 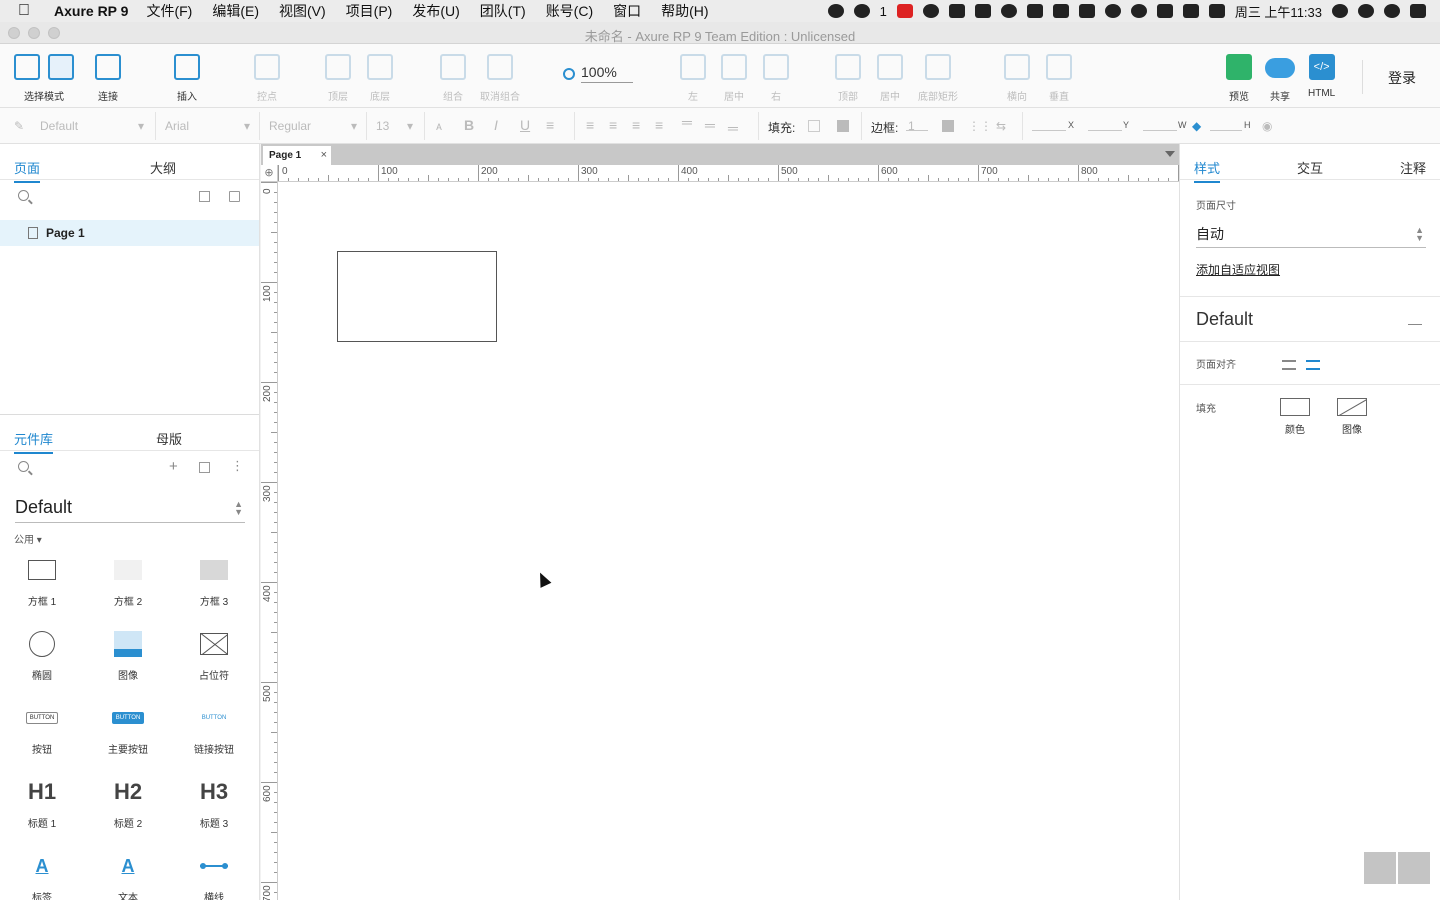 I want to click on volume-icon, so click(x=1164, y=11).